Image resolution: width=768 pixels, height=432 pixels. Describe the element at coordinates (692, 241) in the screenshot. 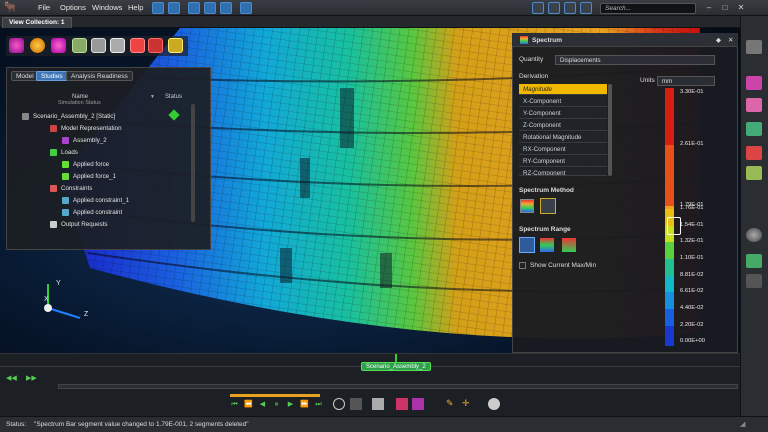

I see `spectrum-value-label: 1.32E-01` at that location.